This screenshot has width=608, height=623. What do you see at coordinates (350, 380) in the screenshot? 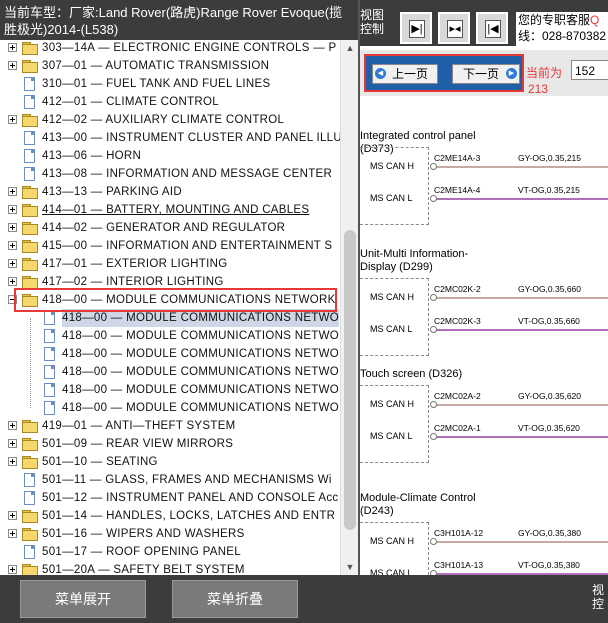
I see `scroll-thumb` at bounding box center [350, 380].